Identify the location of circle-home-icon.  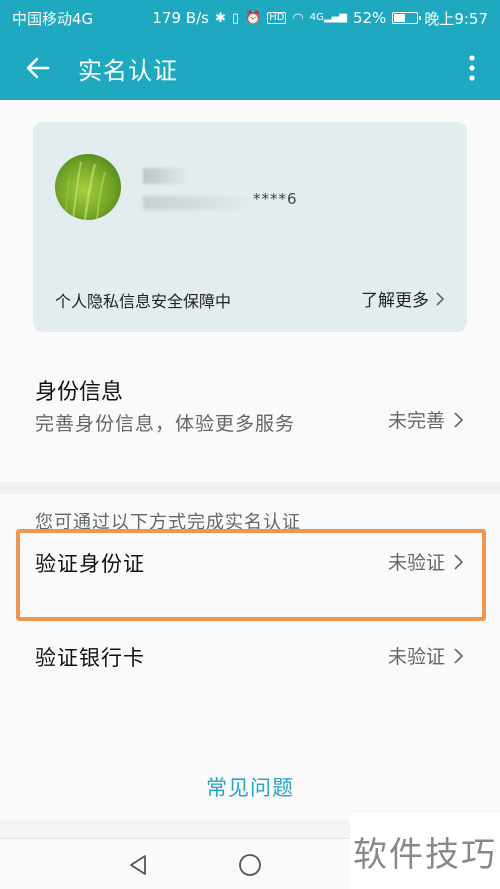
(250, 865).